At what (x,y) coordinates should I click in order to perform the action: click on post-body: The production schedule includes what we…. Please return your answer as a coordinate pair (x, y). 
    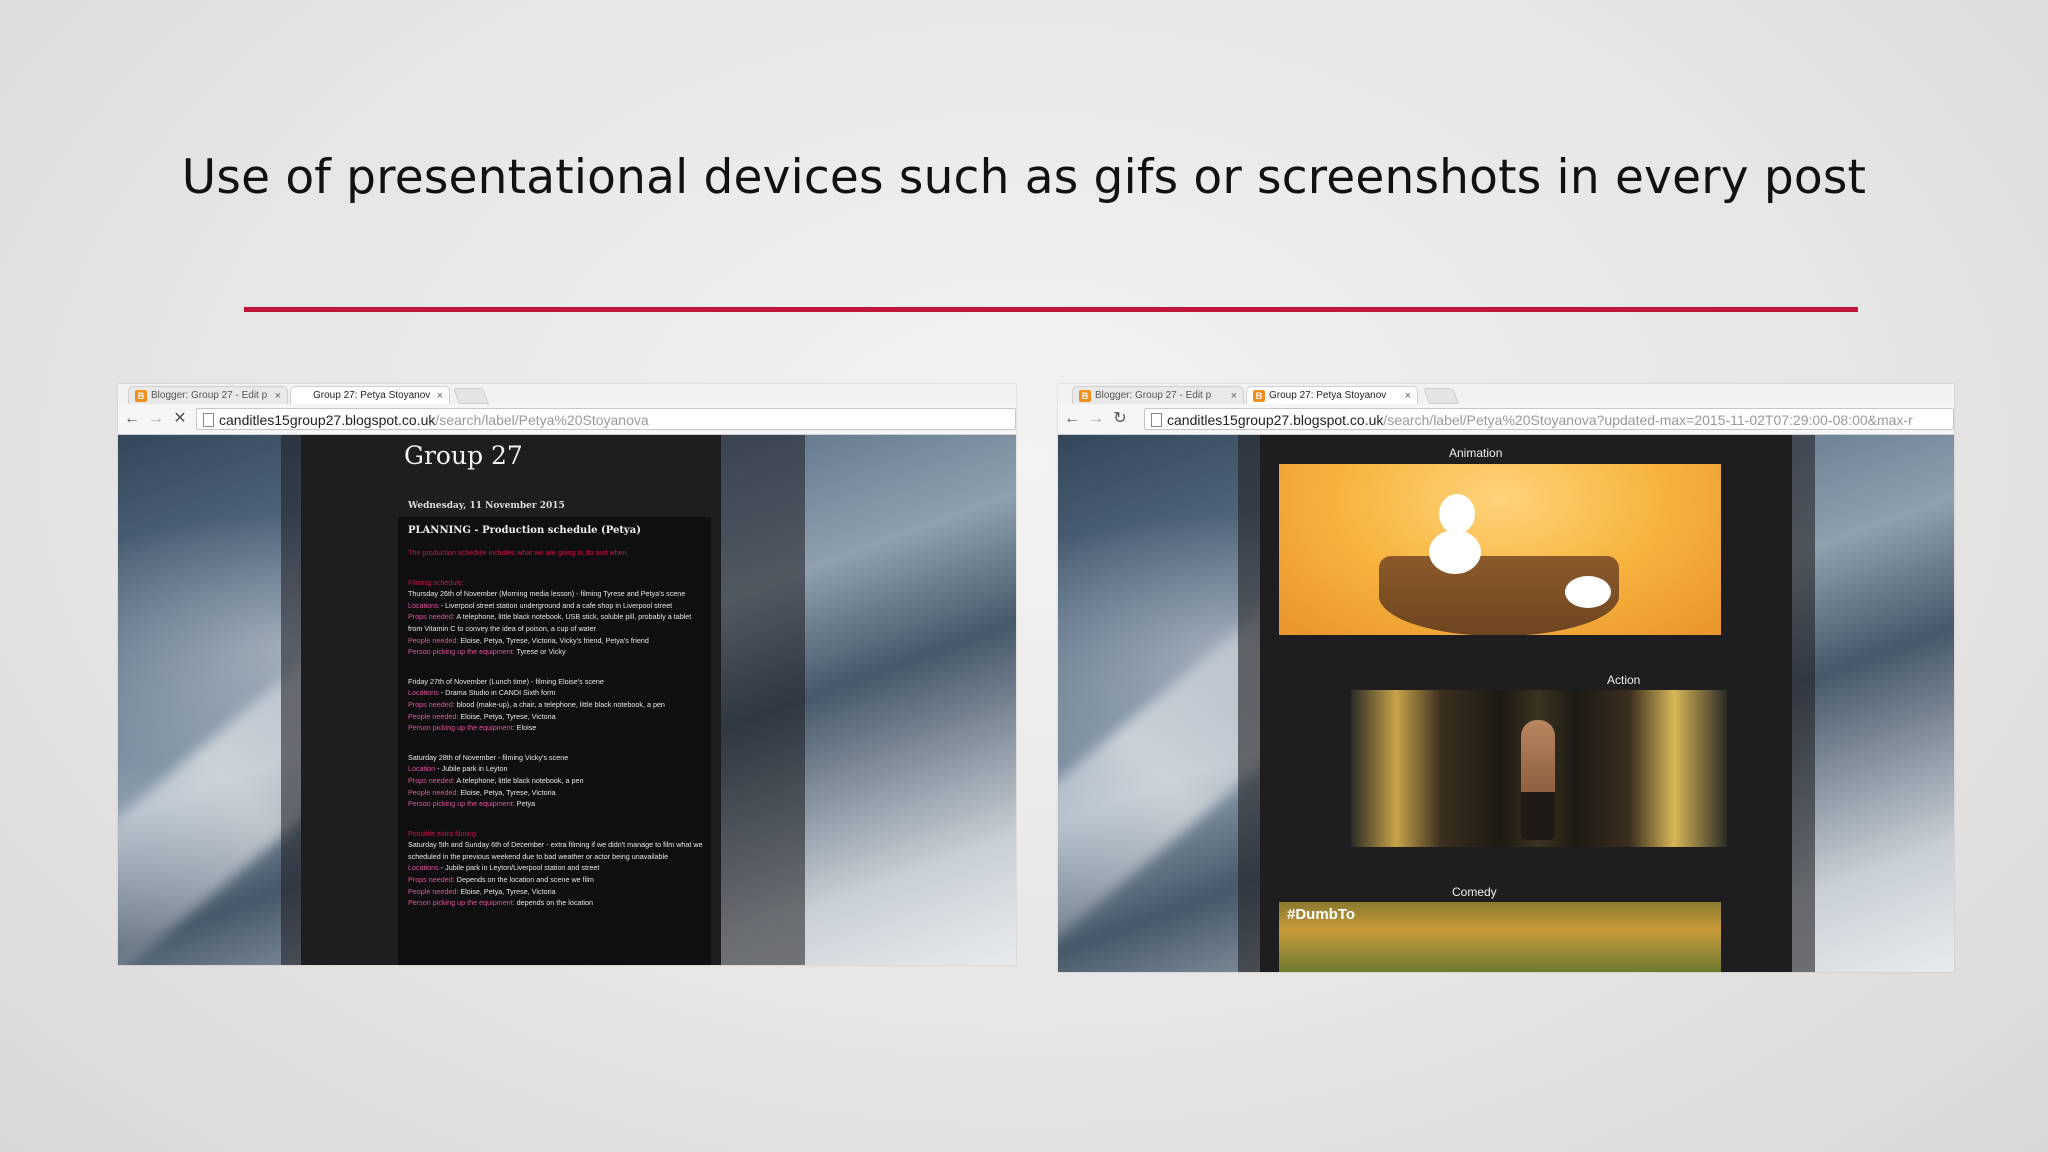
    Looking at the image, I should click on (556, 737).